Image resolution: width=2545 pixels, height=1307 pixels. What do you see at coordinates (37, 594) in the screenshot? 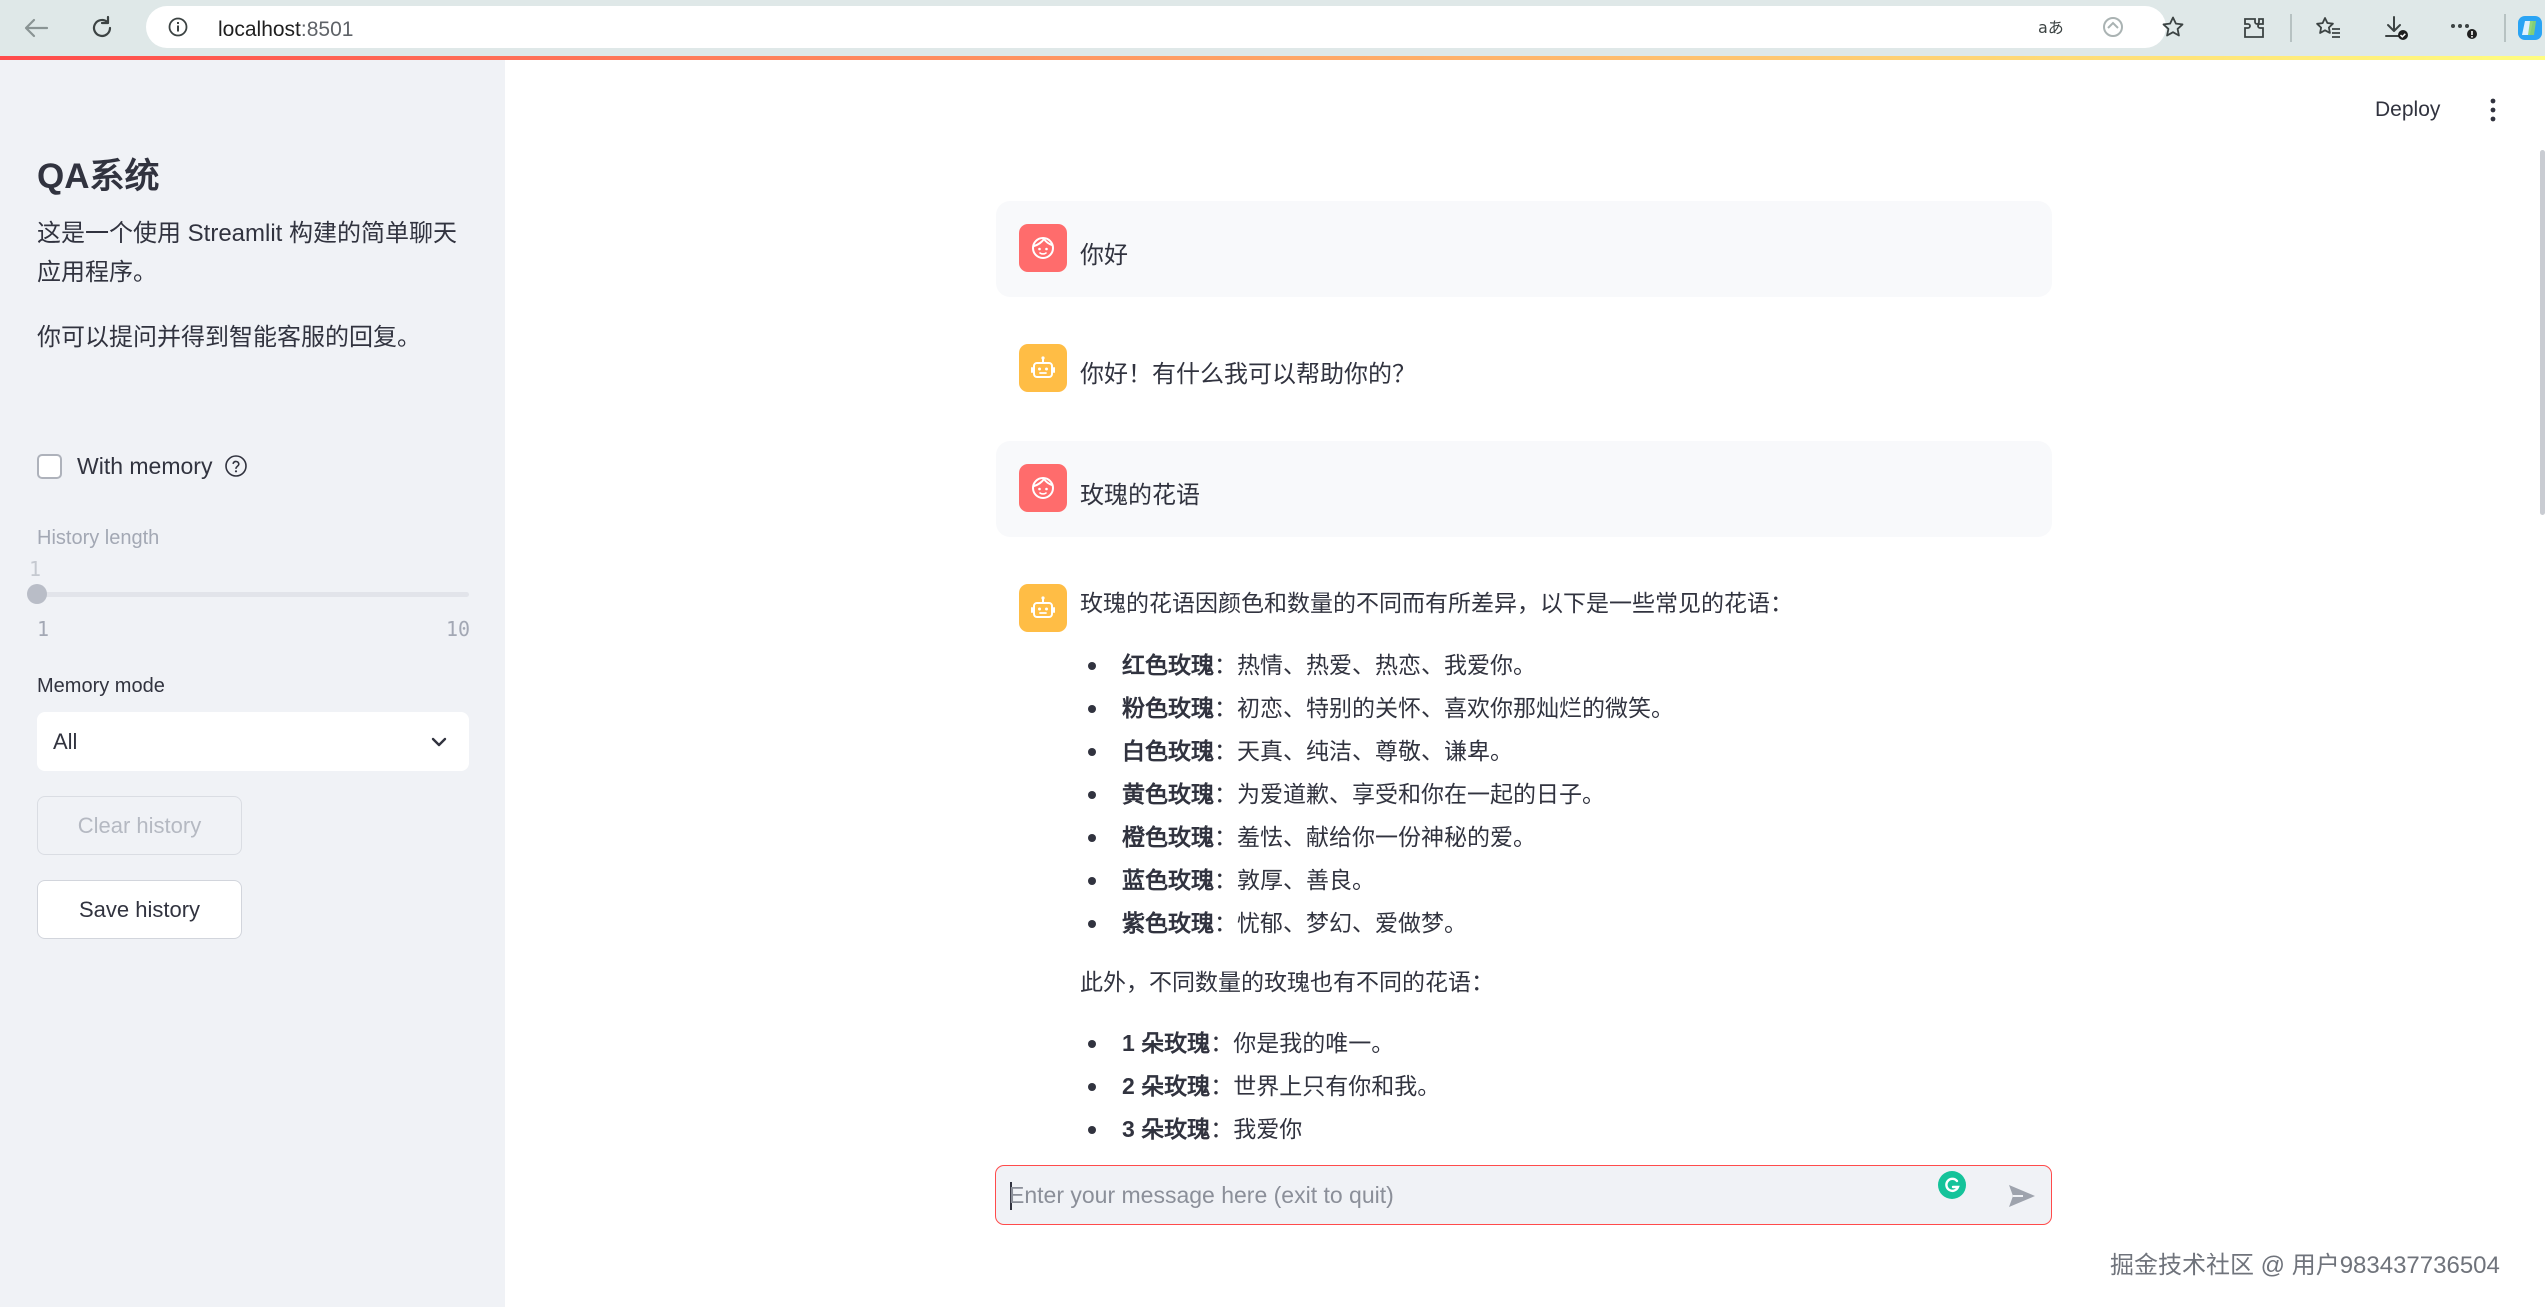
I see `history-length-slider-thumb` at bounding box center [37, 594].